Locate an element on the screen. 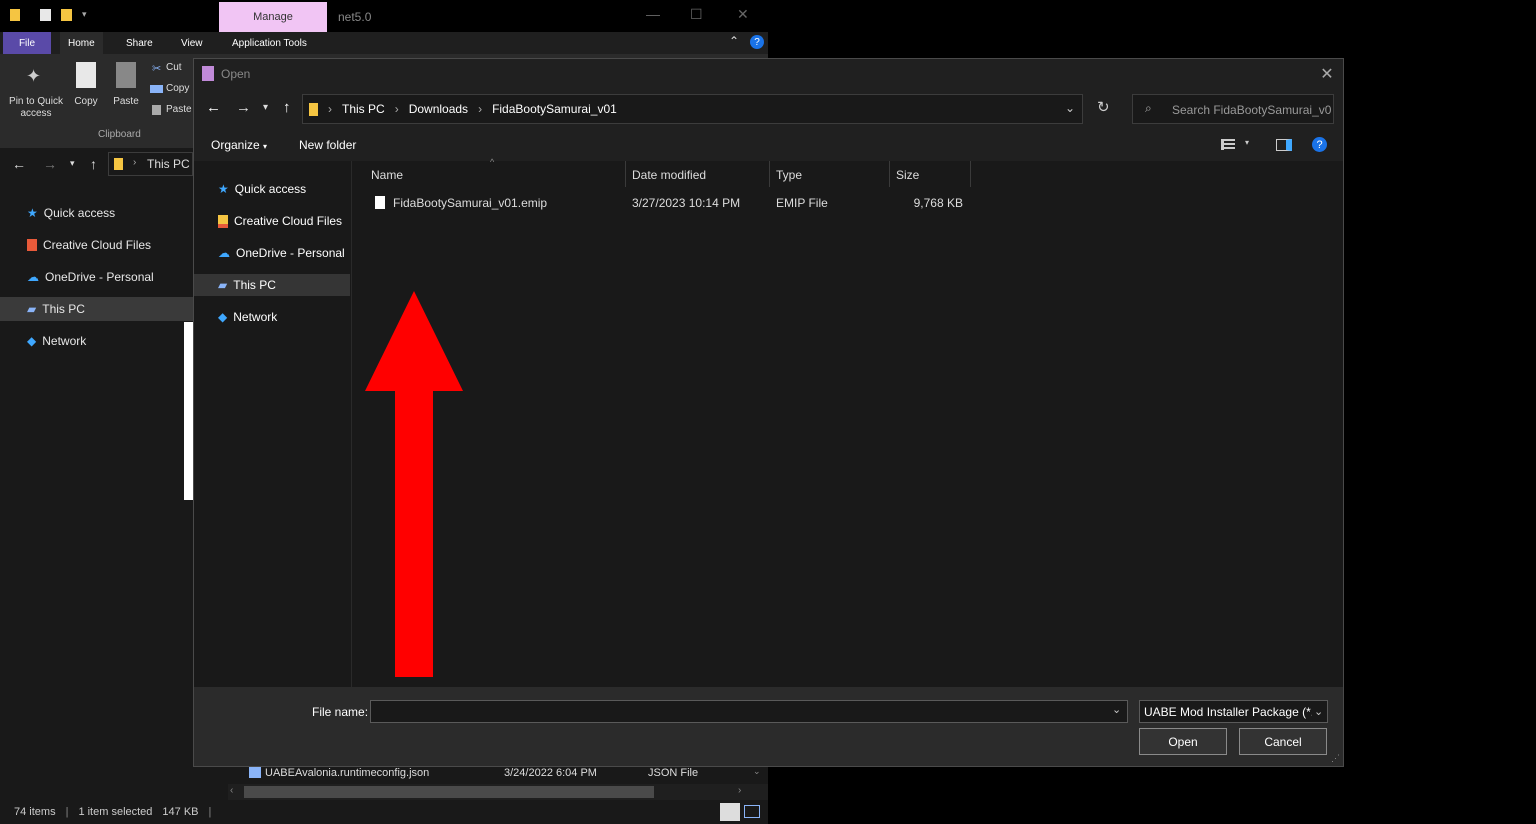  details-view-icon is located at coordinates (730, 812).